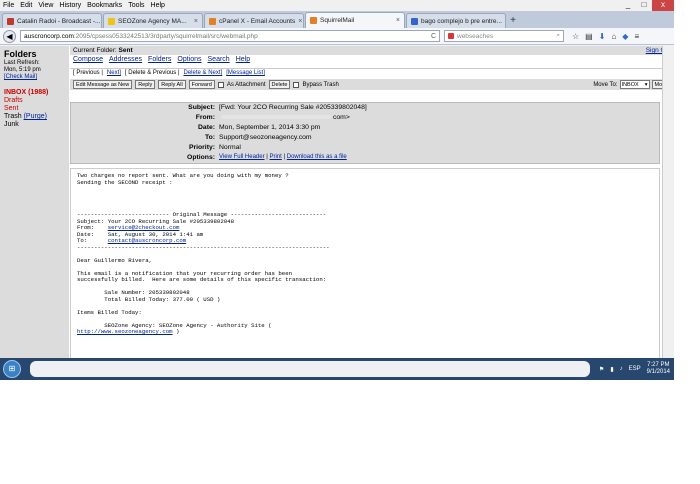 The width and height of the screenshot is (700, 484). Describe the element at coordinates (646, 84) in the screenshot. I see `chevron-down-icon: ▾` at that location.